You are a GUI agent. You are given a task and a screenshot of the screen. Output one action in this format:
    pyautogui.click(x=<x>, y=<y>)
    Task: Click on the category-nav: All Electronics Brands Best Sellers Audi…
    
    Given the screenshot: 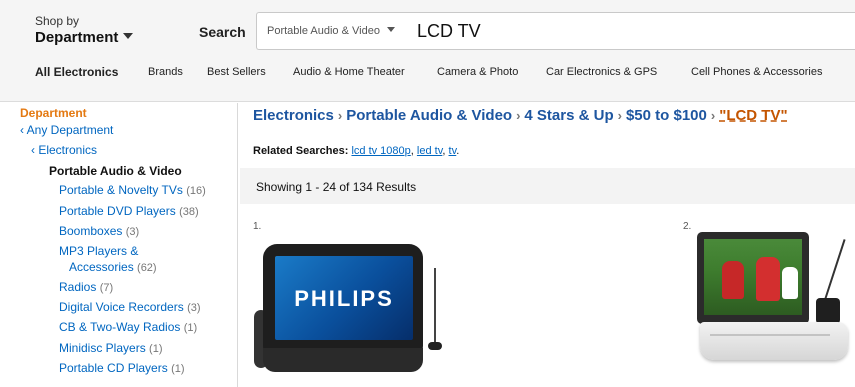 What is the action you would take?
    pyautogui.click(x=427, y=73)
    